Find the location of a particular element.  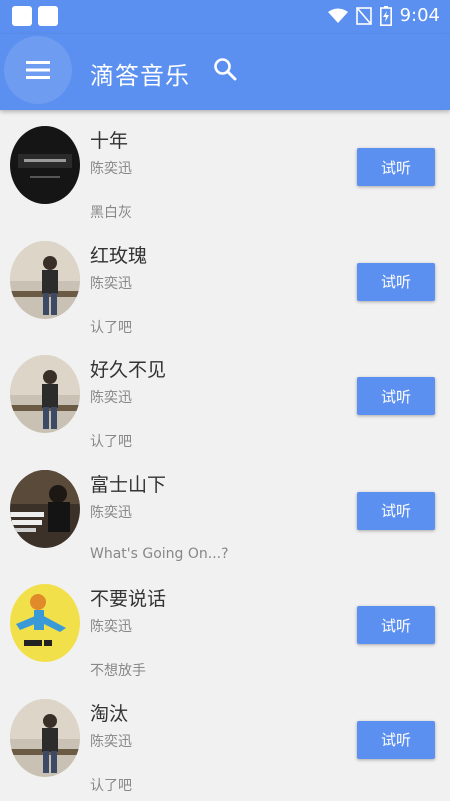

song-title: 红玫瑰 is located at coordinates (118, 254).